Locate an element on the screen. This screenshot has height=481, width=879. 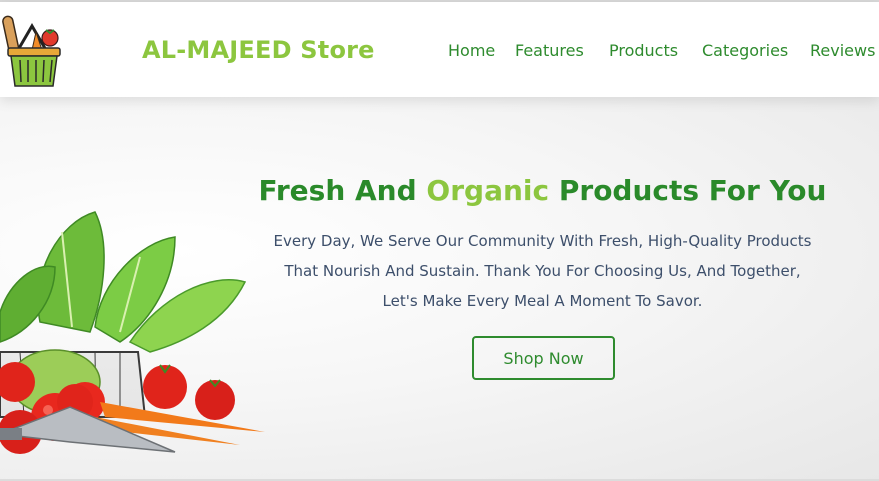
nav-reviews: Reviews is located at coordinates (842, 50).